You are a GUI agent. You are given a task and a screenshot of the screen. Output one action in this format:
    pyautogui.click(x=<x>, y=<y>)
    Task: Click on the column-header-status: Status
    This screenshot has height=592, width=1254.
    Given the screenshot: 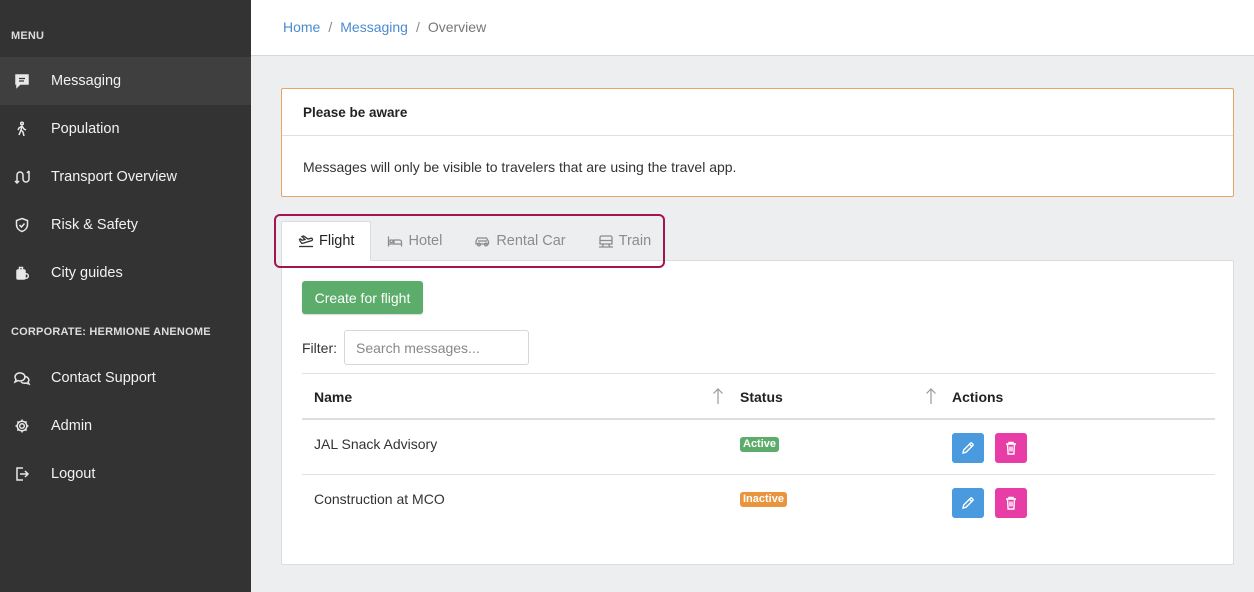 What is the action you would take?
    pyautogui.click(x=761, y=397)
    